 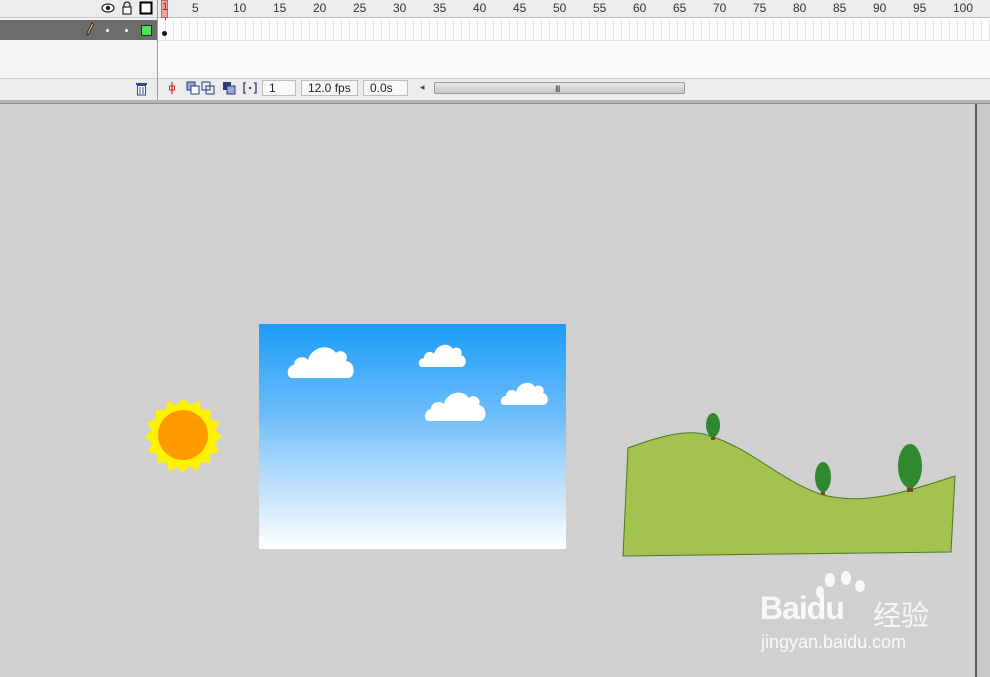 I want to click on ruler-label: 55, so click(x=600, y=8).